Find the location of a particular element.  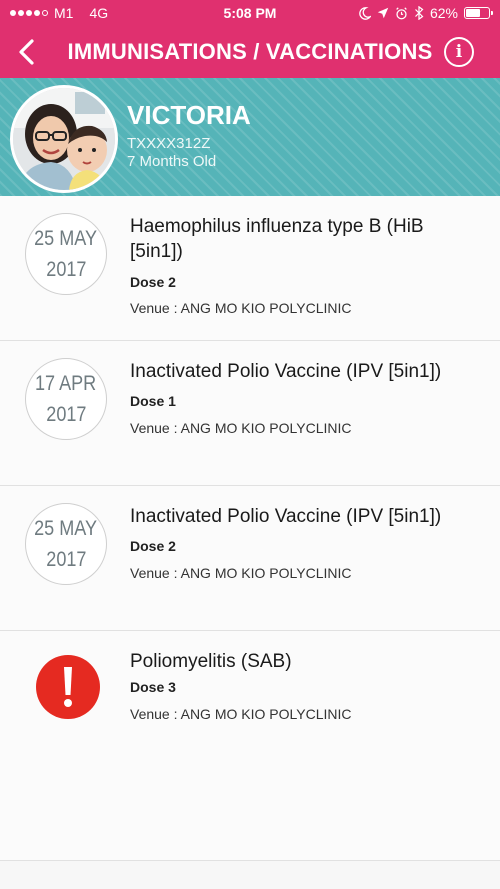

status-bar: M1 4G 5:08 PM 62% is located at coordinates (250, 13).